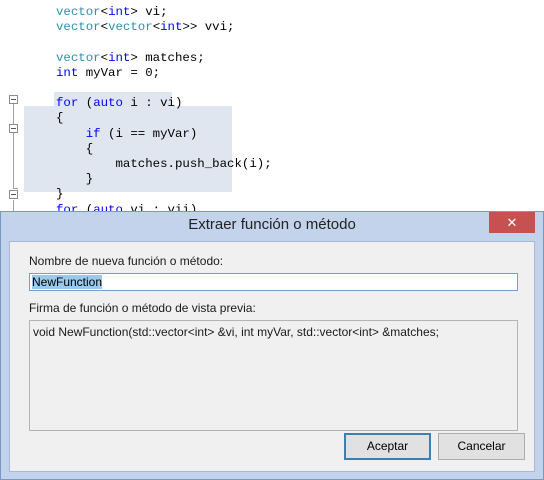 The width and height of the screenshot is (544, 480). Describe the element at coordinates (15, 188) in the screenshot. I see `outline-end-marker` at that location.